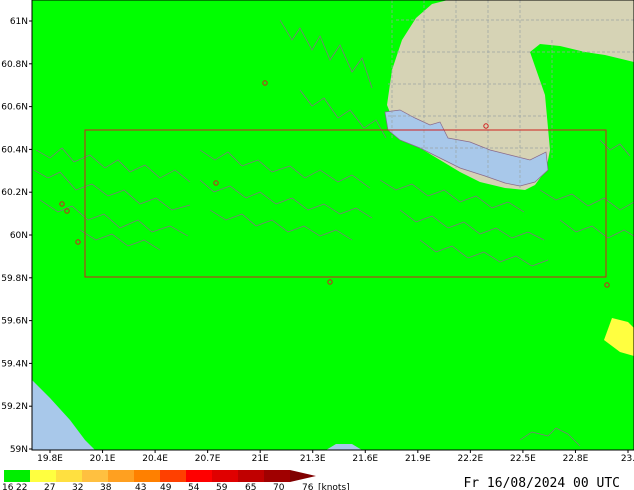  Describe the element at coordinates (106, 486) in the screenshot. I see `legend-label: 38` at that location.